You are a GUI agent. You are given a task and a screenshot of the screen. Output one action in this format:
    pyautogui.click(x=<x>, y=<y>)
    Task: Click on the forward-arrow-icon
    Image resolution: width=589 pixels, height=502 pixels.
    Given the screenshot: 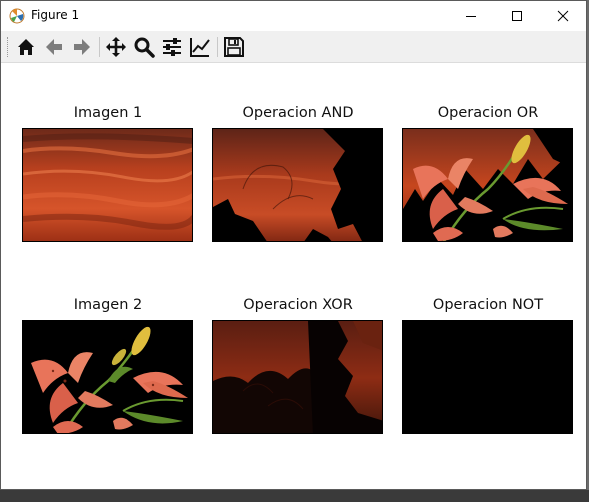 What is the action you would take?
    pyautogui.click(x=82, y=47)
    